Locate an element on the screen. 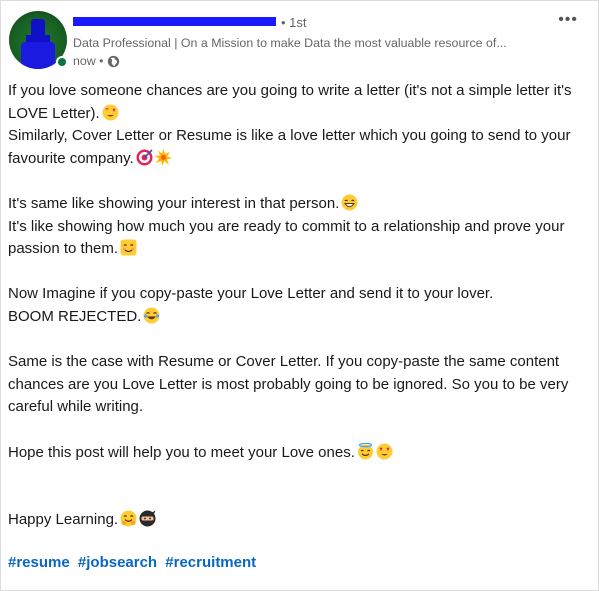 The image size is (599, 591). tears-of-joy-emoji-icon is located at coordinates (151, 315).